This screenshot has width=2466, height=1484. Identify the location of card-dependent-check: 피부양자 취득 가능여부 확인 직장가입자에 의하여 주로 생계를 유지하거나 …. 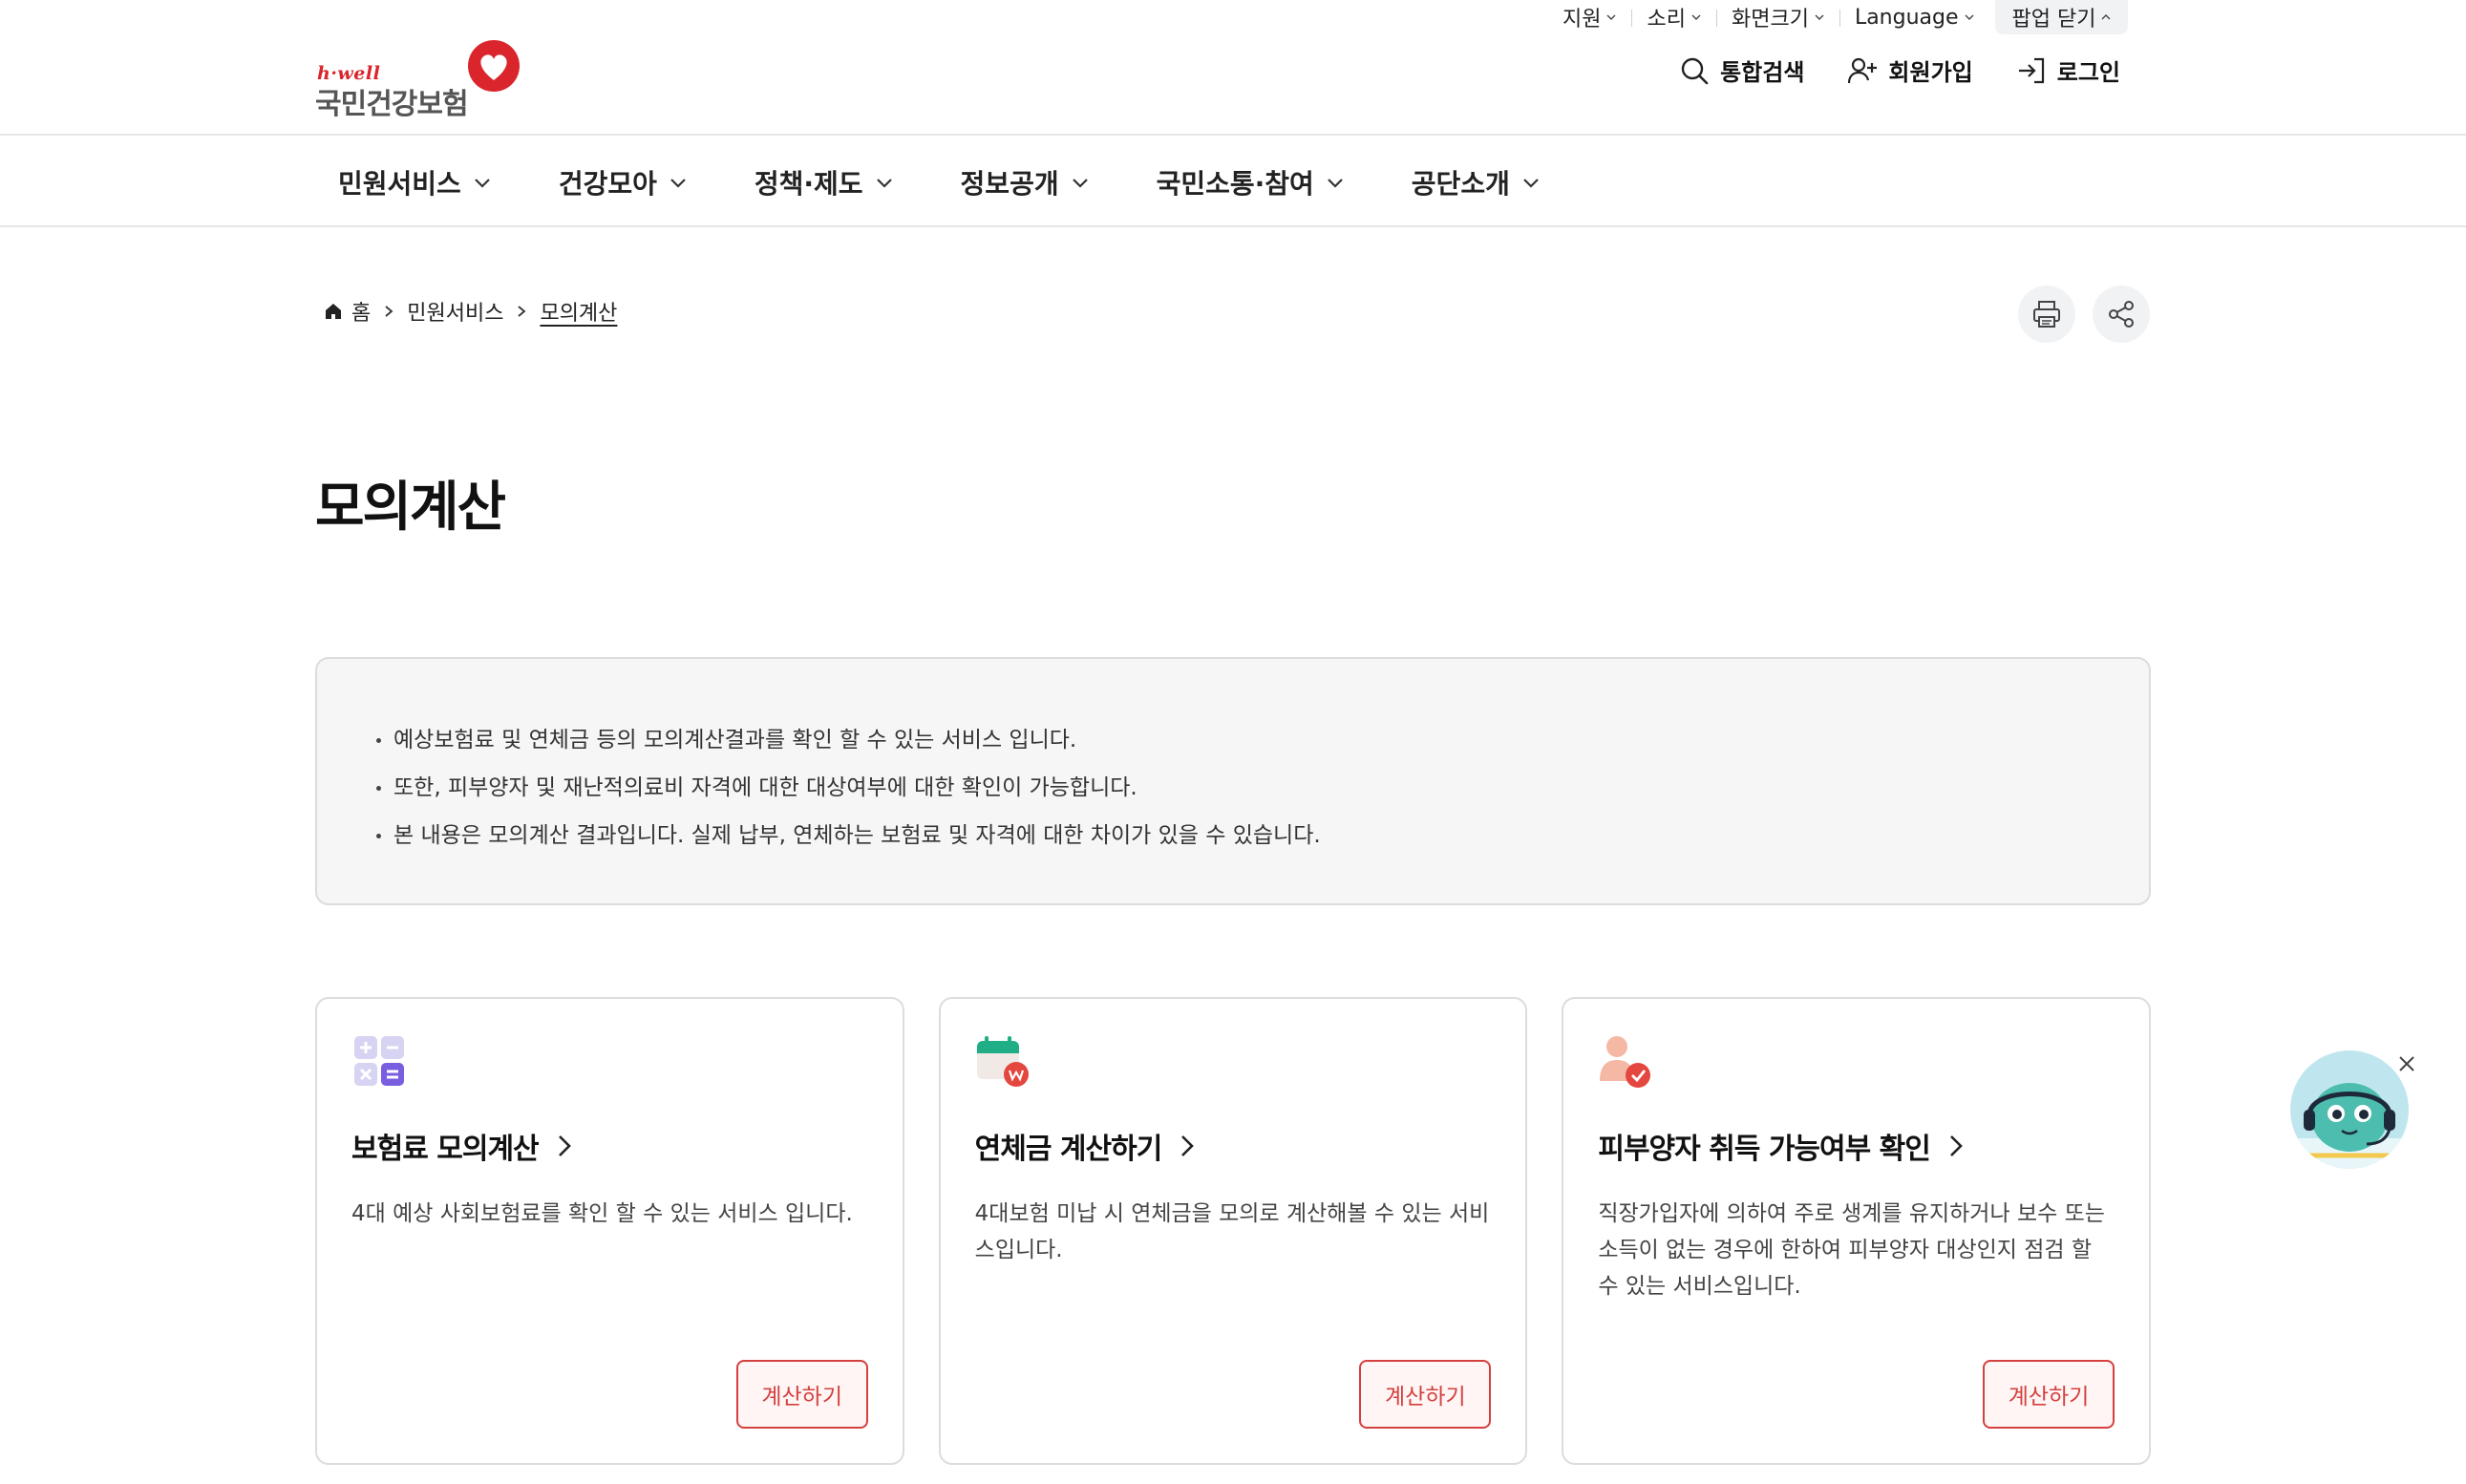
(1857, 1231).